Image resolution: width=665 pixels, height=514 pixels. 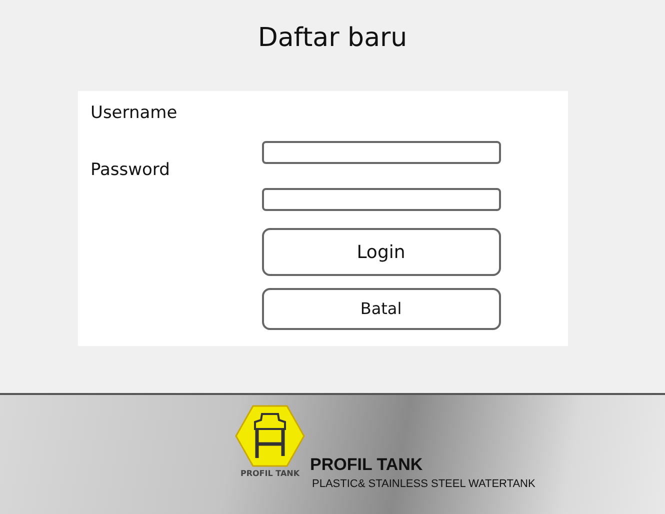 I want to click on cancel-button: Batal, so click(x=381, y=309).